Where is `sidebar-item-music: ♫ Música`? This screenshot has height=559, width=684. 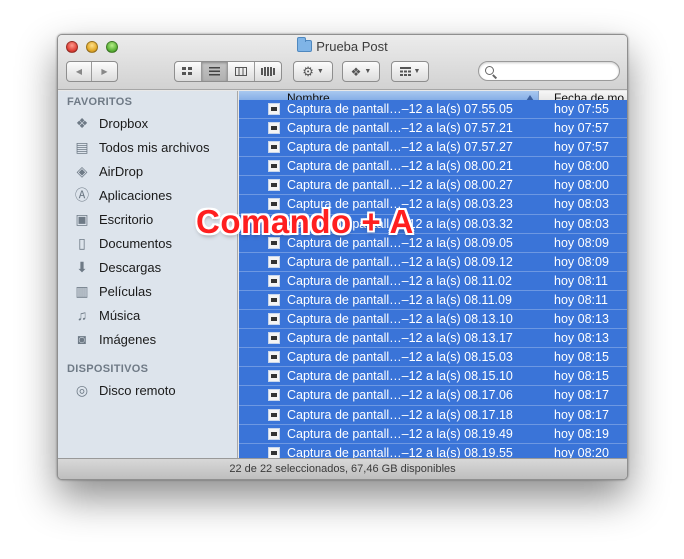 sidebar-item-music: ♫ Música is located at coordinates (107, 315).